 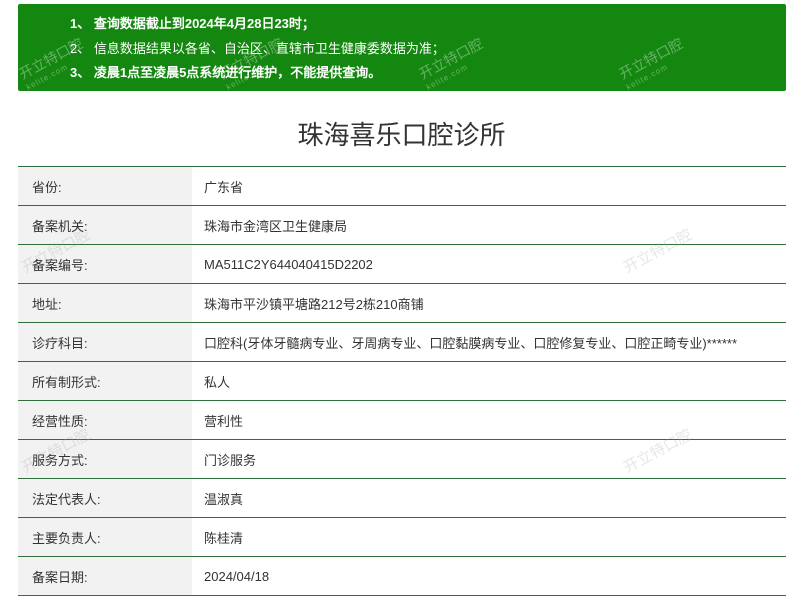 I want to click on notice-line-1: 1、 查询数据截止到2024年4月28日23时；, so click(x=192, y=23).